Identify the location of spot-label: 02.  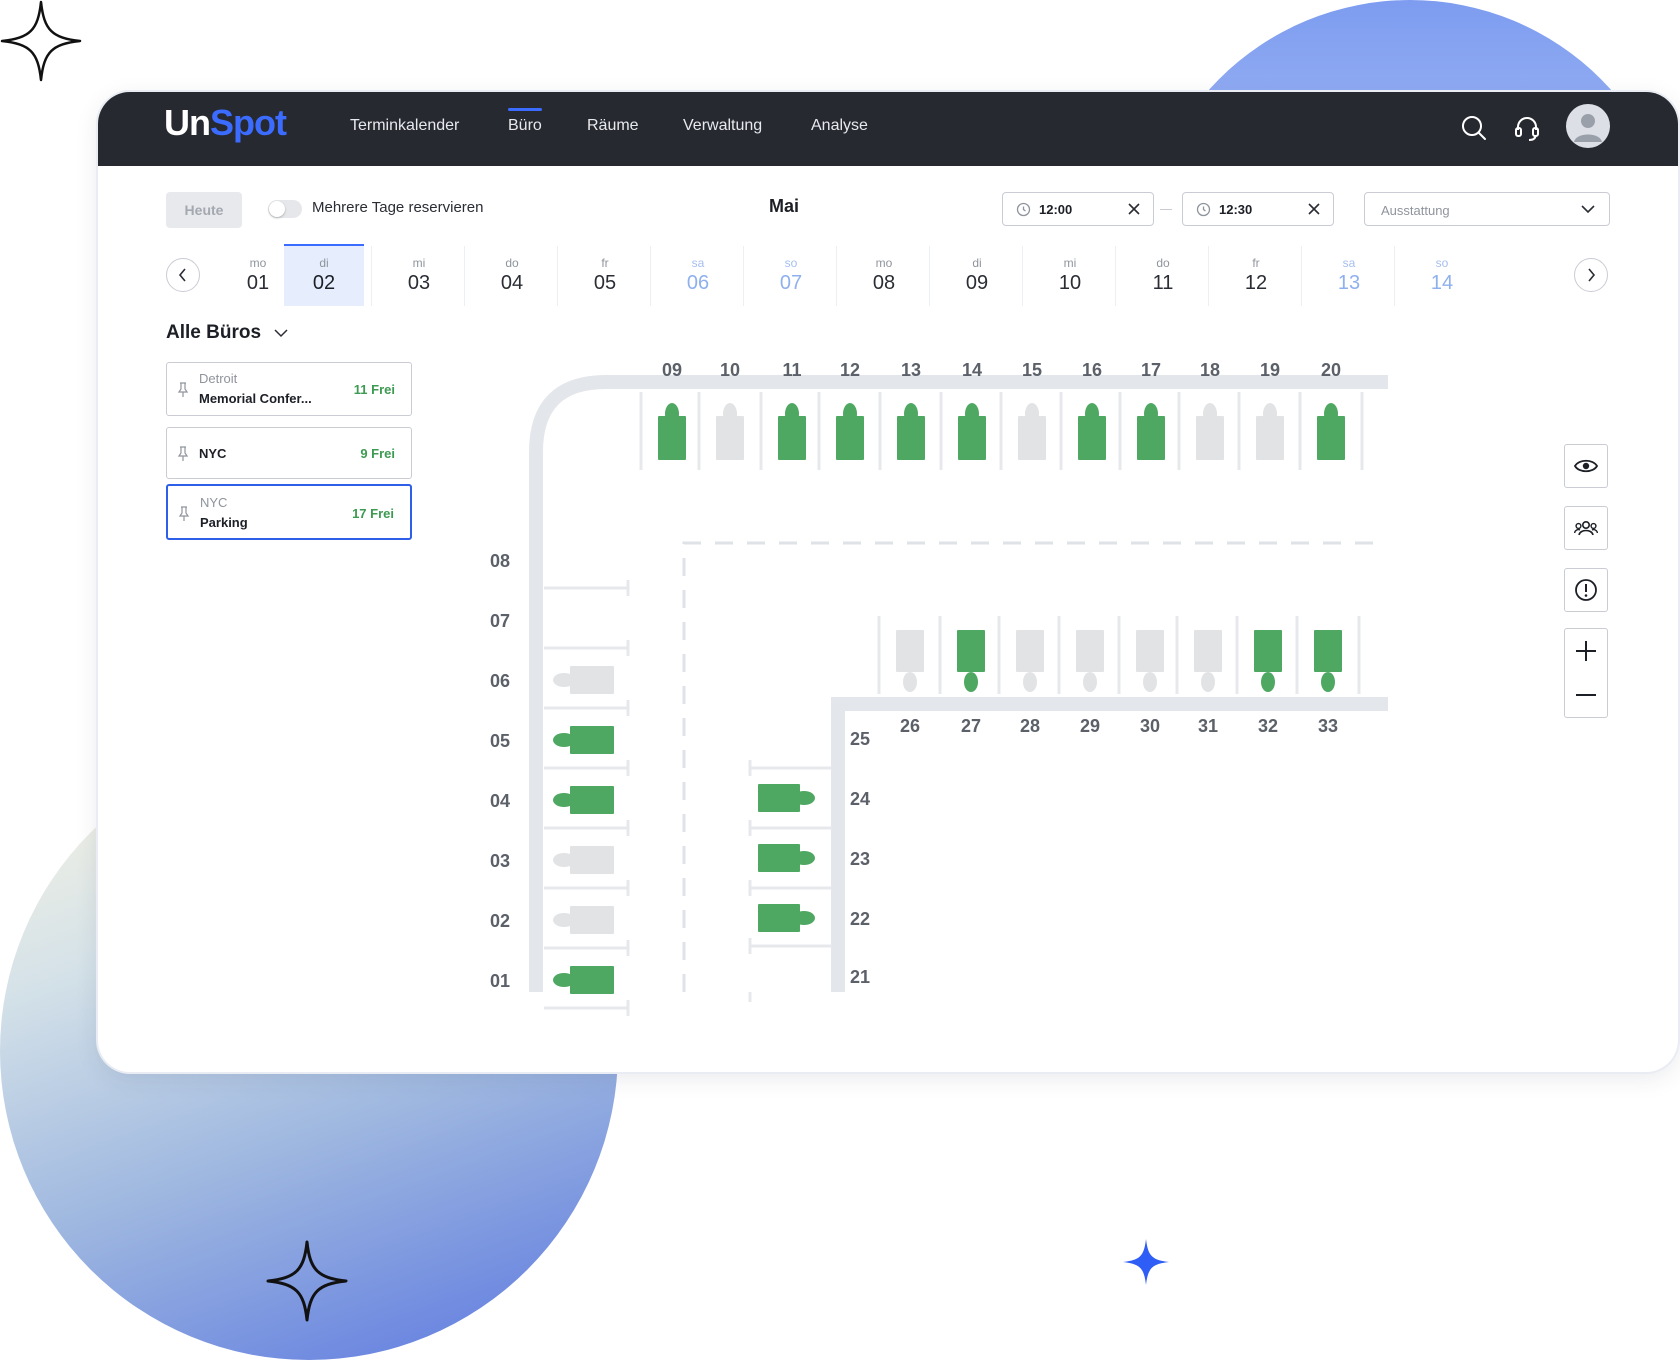
(500, 921).